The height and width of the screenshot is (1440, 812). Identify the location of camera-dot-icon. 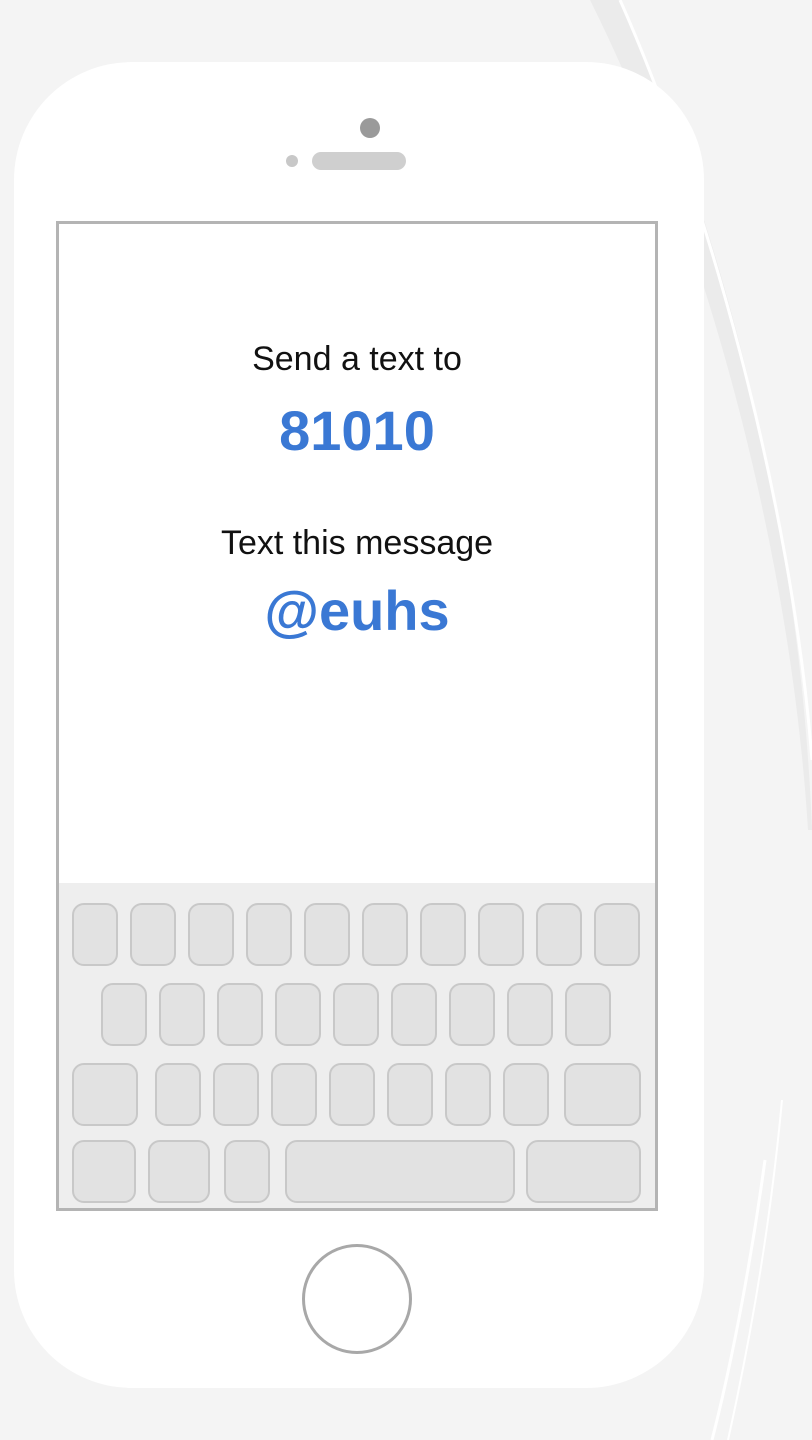
(370, 128).